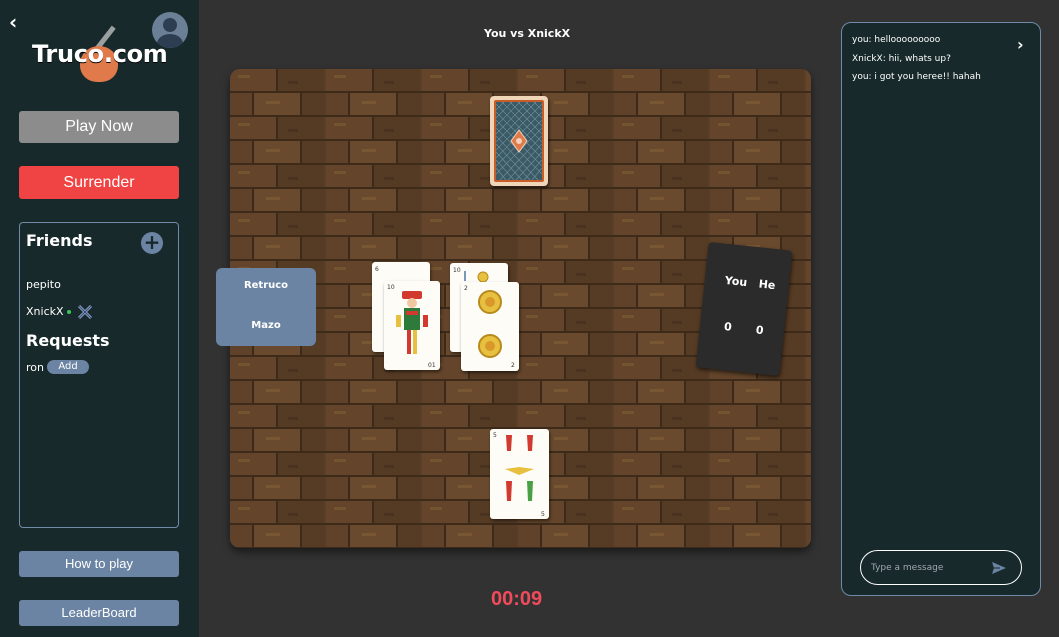 The image size is (1059, 637). Describe the element at coordinates (527, 33) in the screenshot. I see `match-title: You vs XnickX` at that location.